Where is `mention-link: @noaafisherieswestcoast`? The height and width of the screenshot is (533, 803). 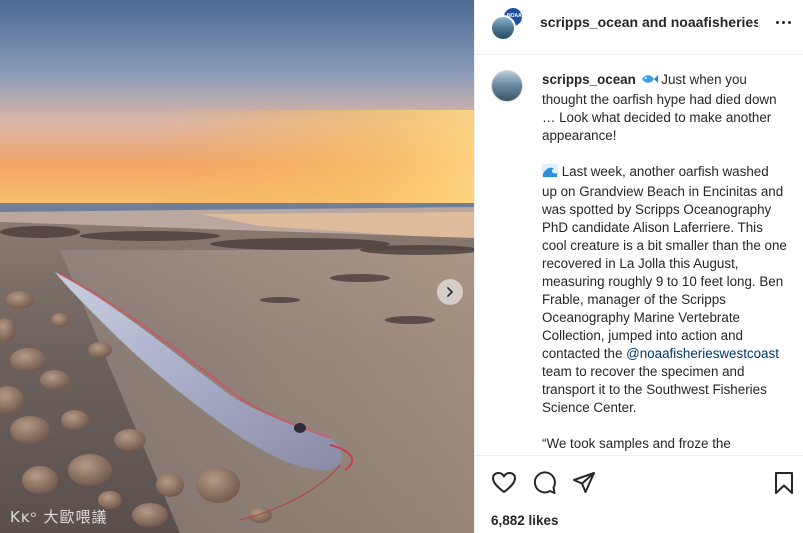
mention-link: @noaafisherieswestcoast is located at coordinates (702, 353).